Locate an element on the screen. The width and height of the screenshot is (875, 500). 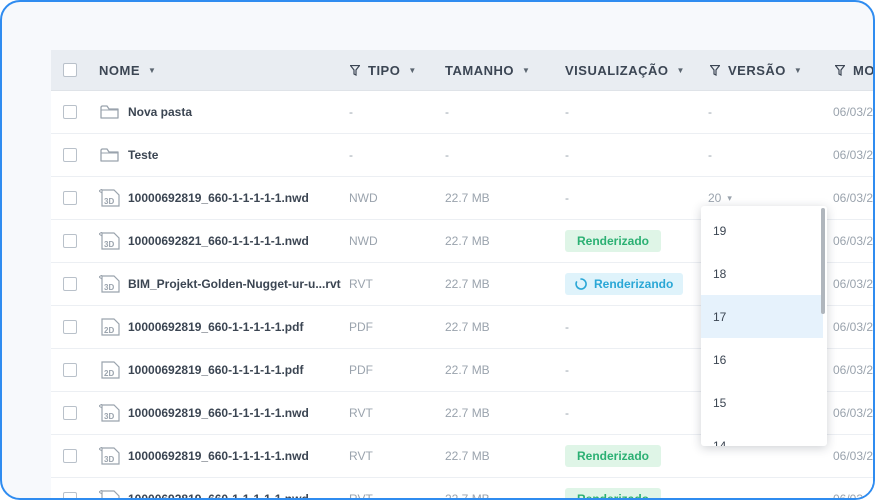
file-name: Nova pasta is located at coordinates (160, 112).